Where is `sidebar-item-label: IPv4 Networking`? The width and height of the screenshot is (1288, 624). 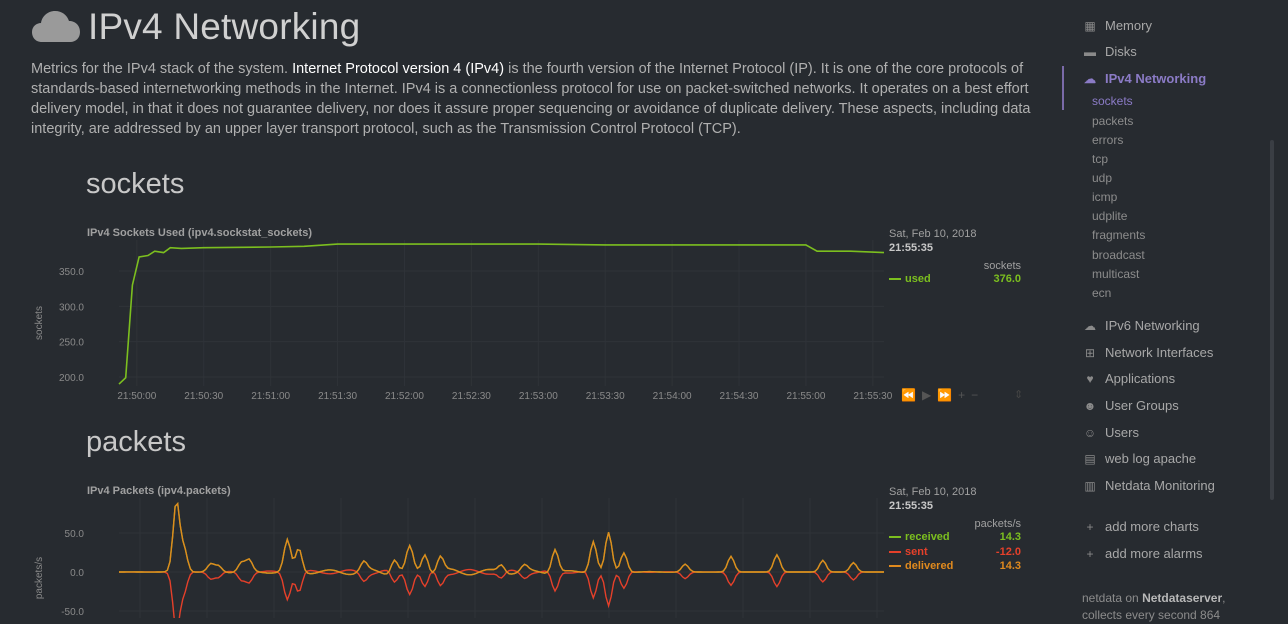
sidebar-item-label: IPv4 Networking is located at coordinates (1156, 78).